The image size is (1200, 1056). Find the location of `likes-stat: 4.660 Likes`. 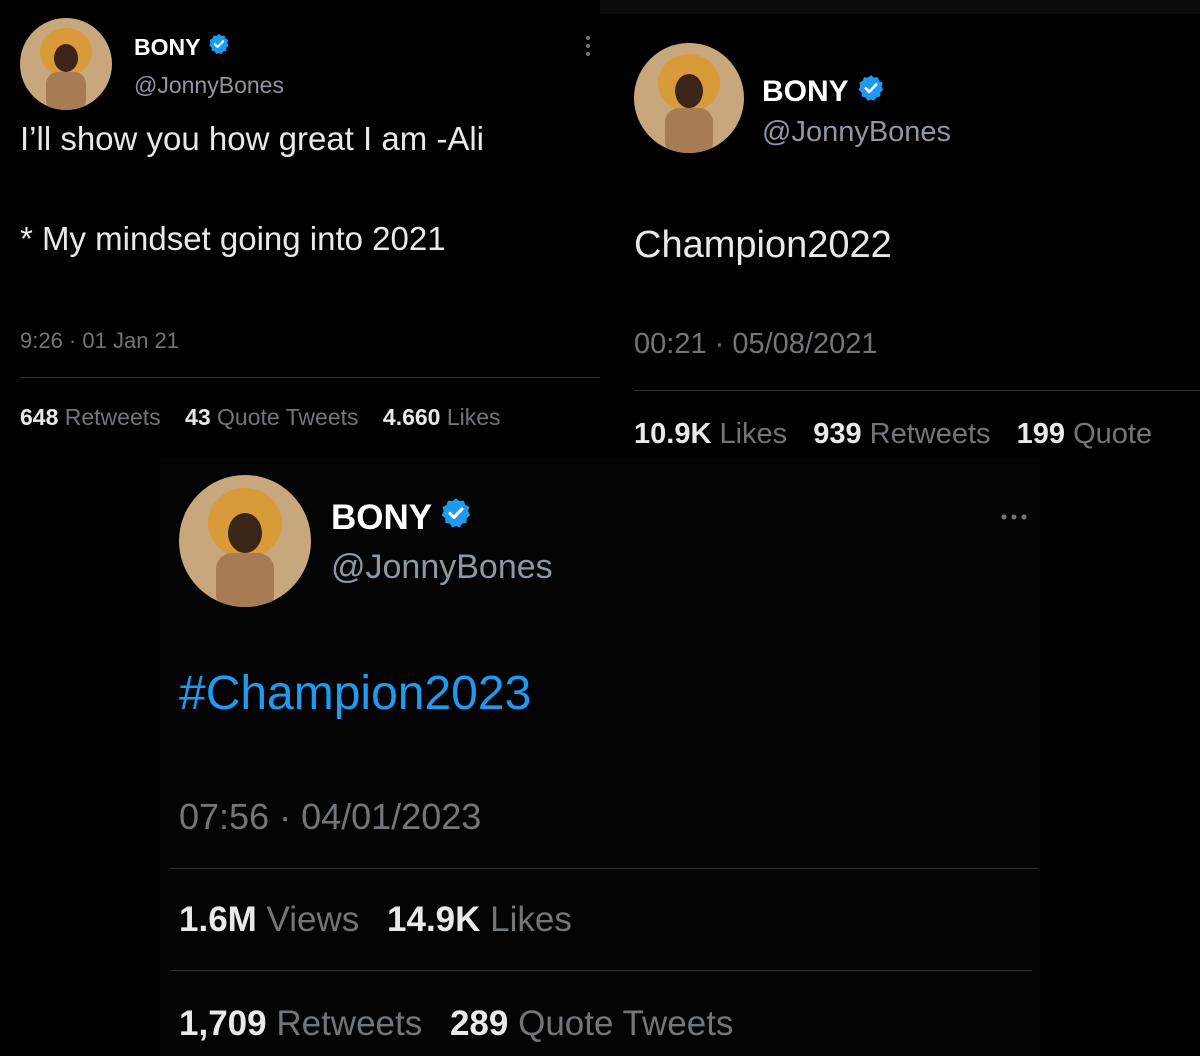

likes-stat: 4.660 Likes is located at coordinates (442, 417).